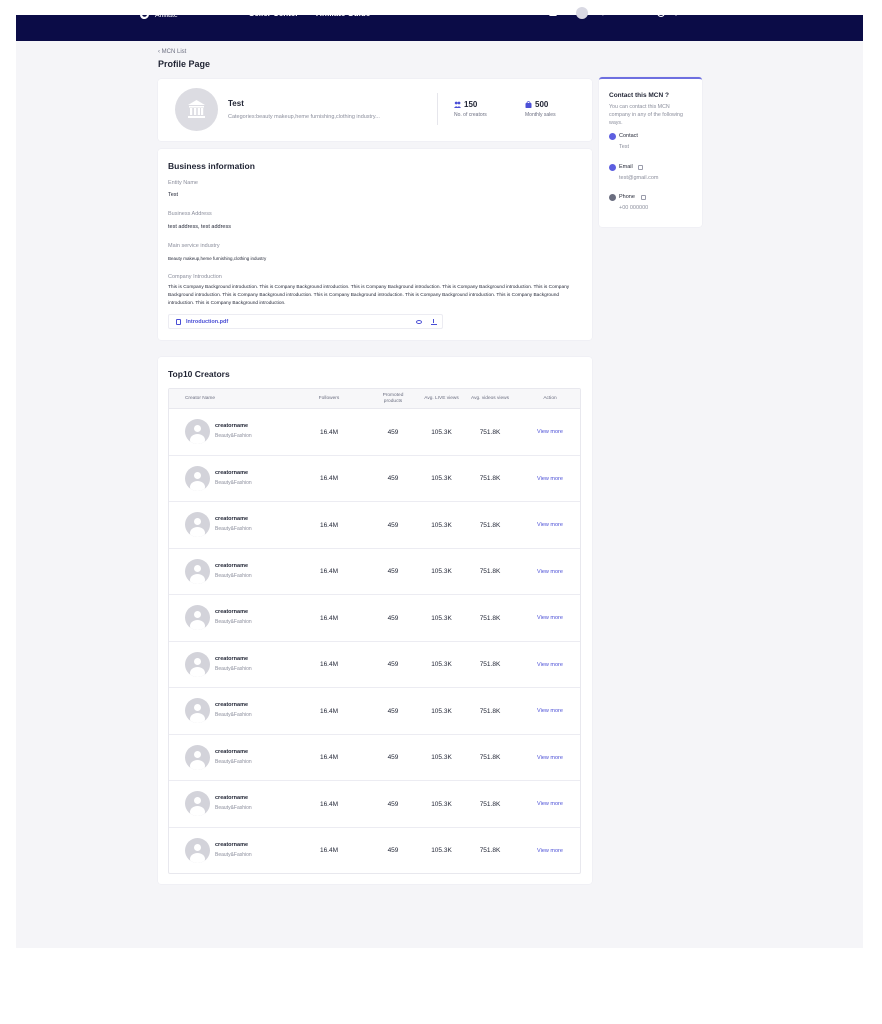 This screenshot has width=882, height=1024. What do you see at coordinates (166, 15) in the screenshot?
I see `brand-sub: Affiliate` at bounding box center [166, 15].